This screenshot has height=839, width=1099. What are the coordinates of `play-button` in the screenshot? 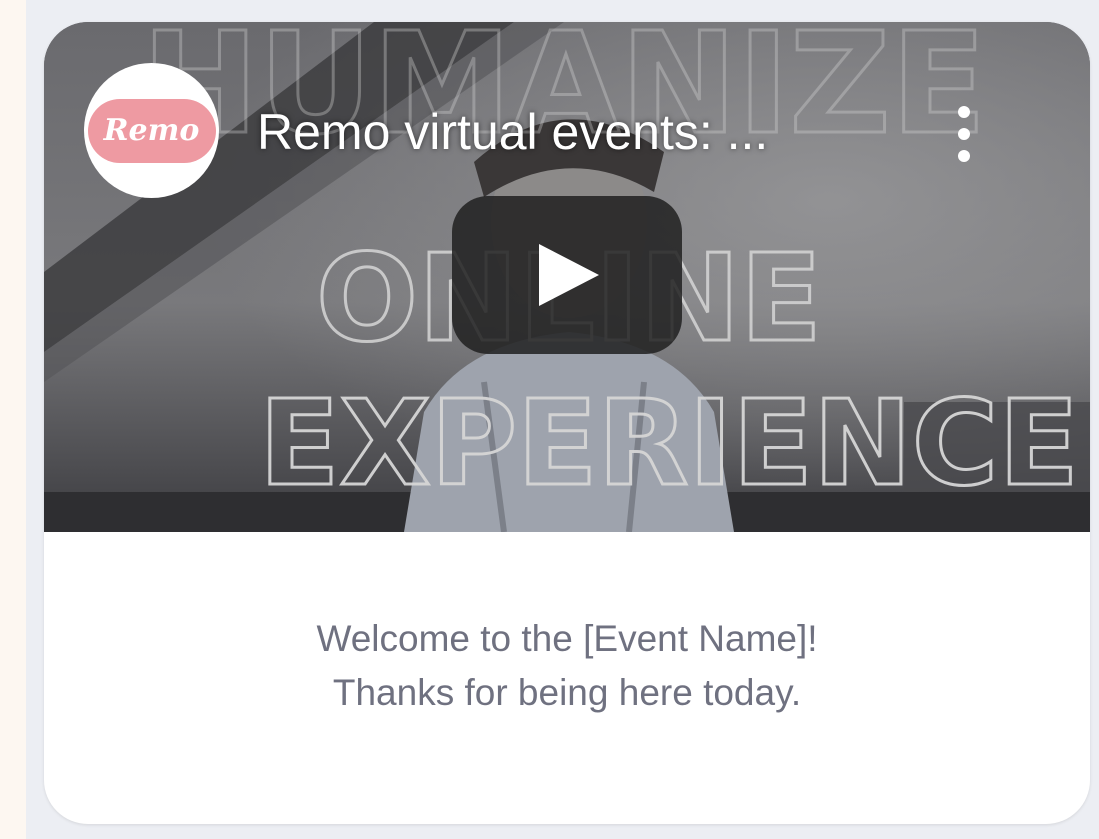 It's located at (567, 275).